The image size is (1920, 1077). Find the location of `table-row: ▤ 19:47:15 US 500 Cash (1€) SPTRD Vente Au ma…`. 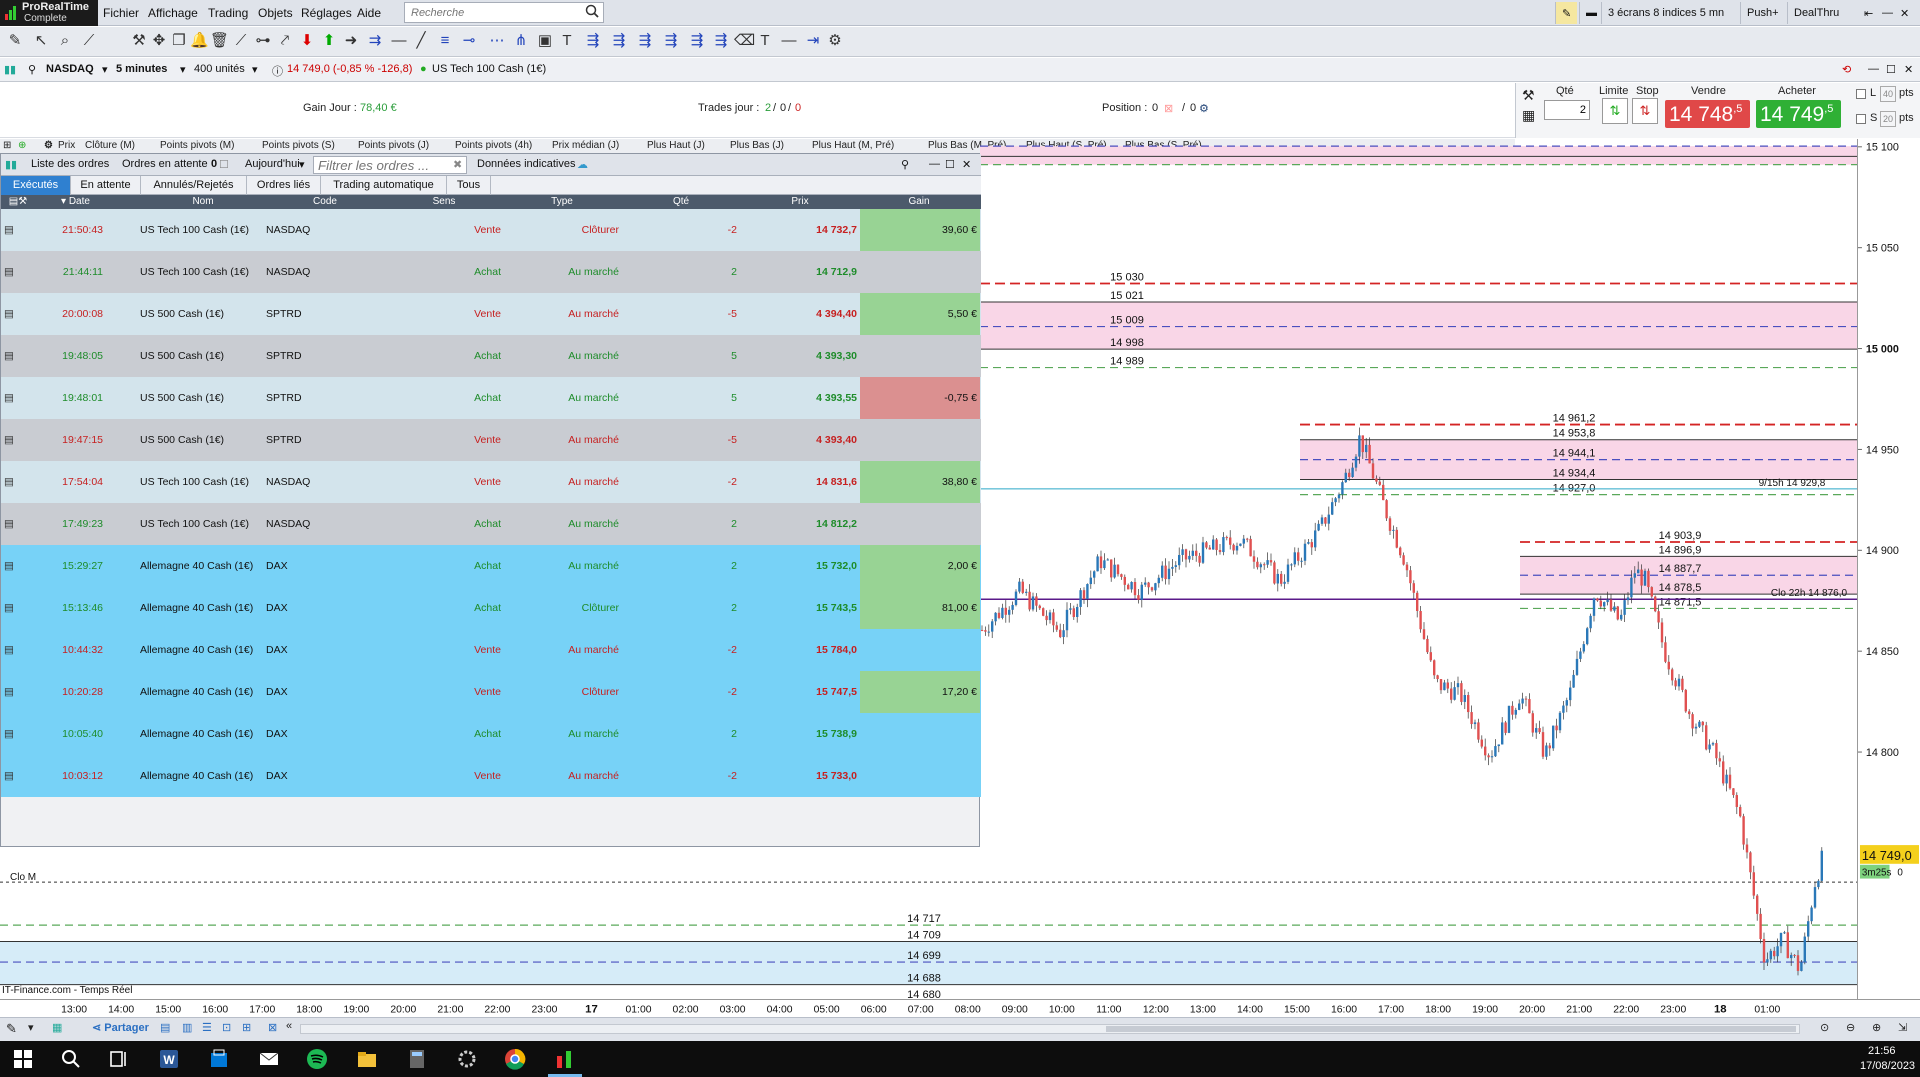

table-row: ▤ 19:47:15 US 500 Cash (1€) SPTRD Vente Au ma… is located at coordinates (491, 440).